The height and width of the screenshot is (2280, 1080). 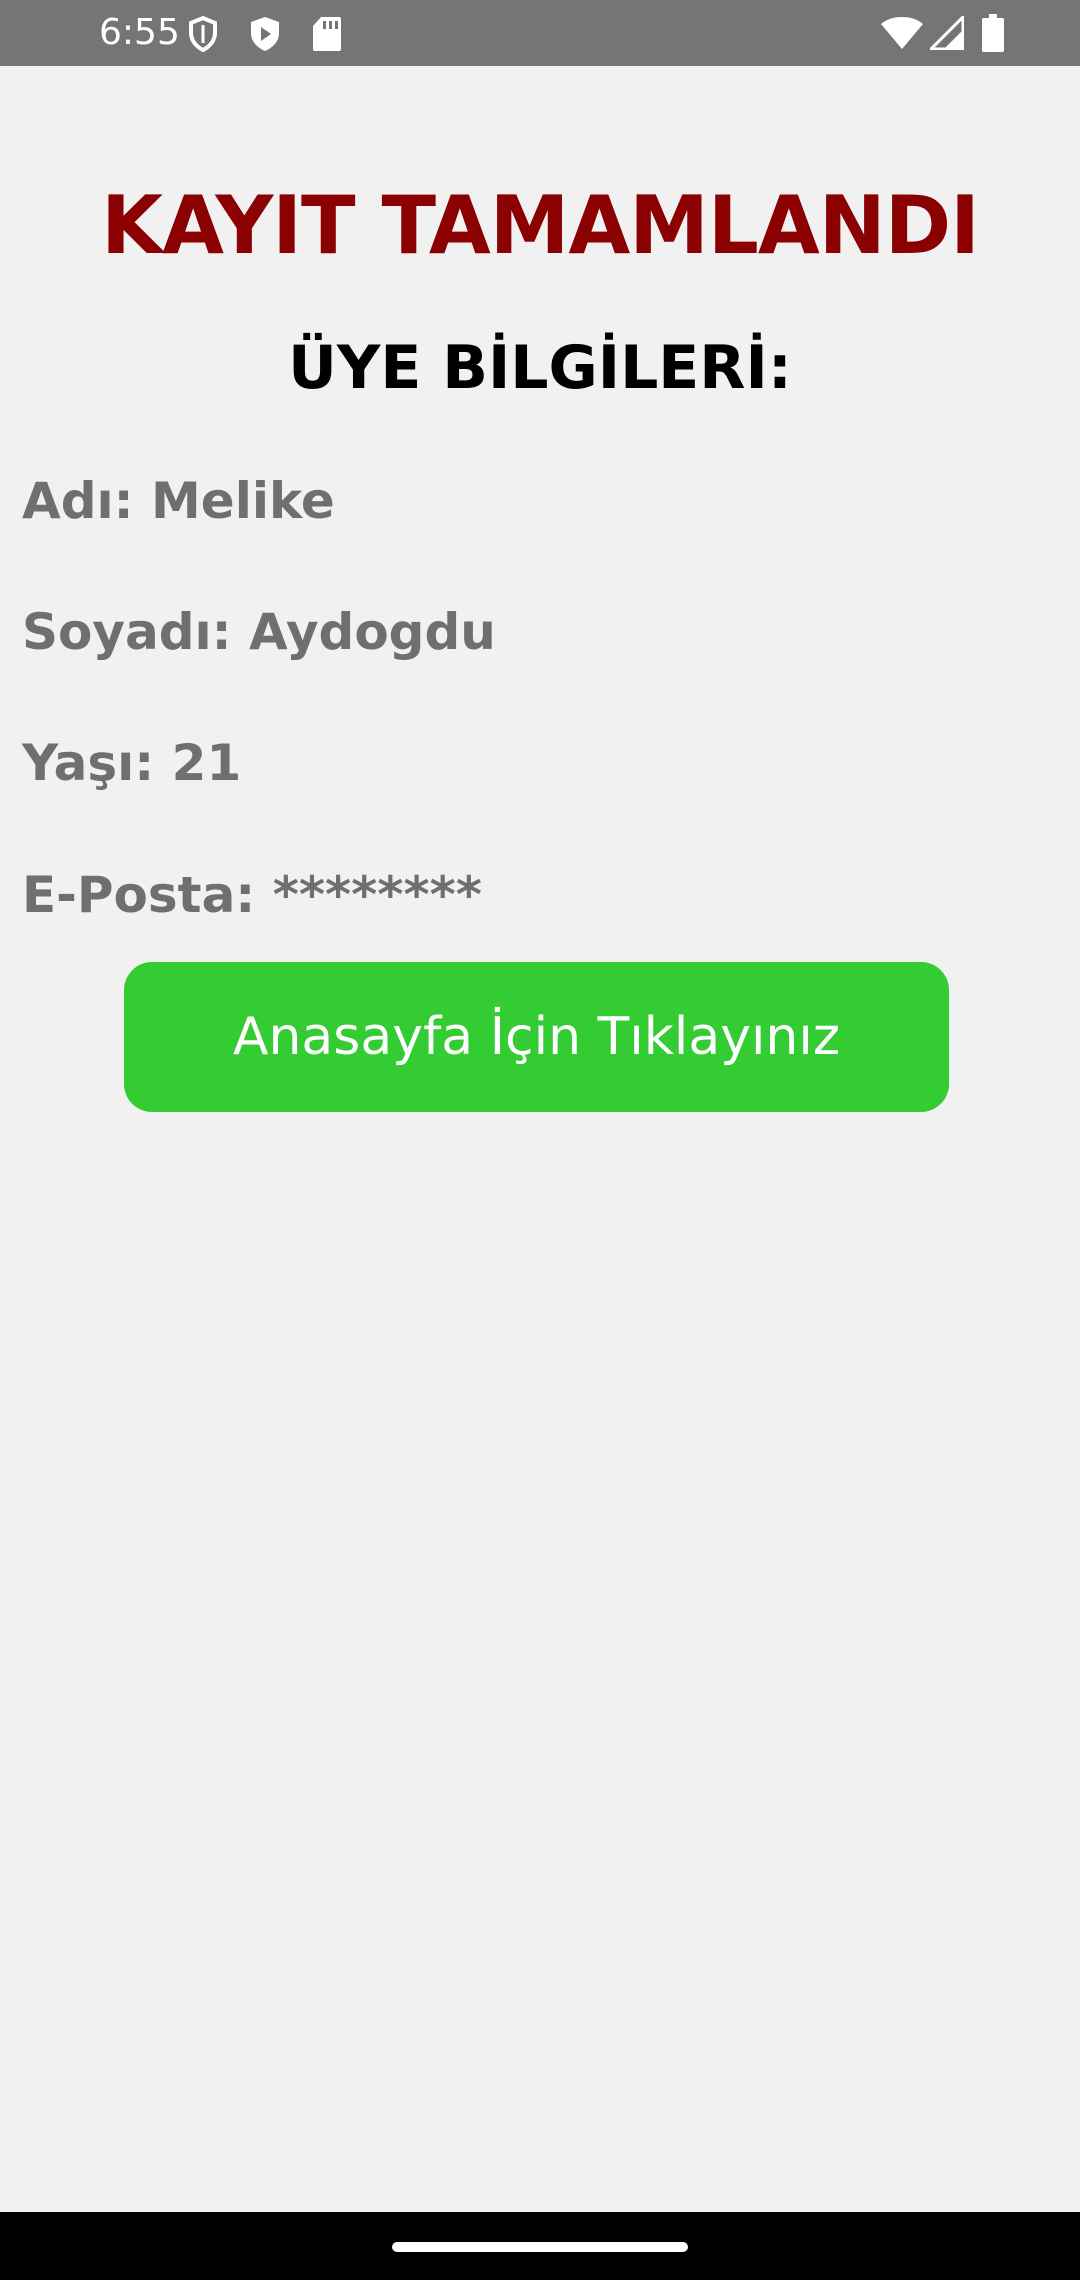 What do you see at coordinates (540, 225) in the screenshot?
I see `page-title: KAYIT TAMAMLANDI` at bounding box center [540, 225].